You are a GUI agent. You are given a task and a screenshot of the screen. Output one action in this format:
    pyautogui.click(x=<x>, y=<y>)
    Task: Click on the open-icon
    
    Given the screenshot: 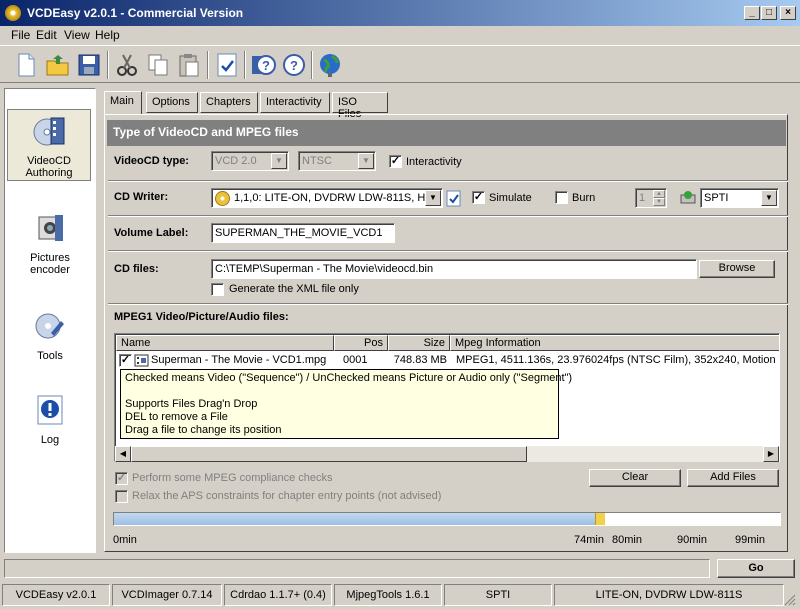 What is the action you would take?
    pyautogui.click(x=58, y=65)
    